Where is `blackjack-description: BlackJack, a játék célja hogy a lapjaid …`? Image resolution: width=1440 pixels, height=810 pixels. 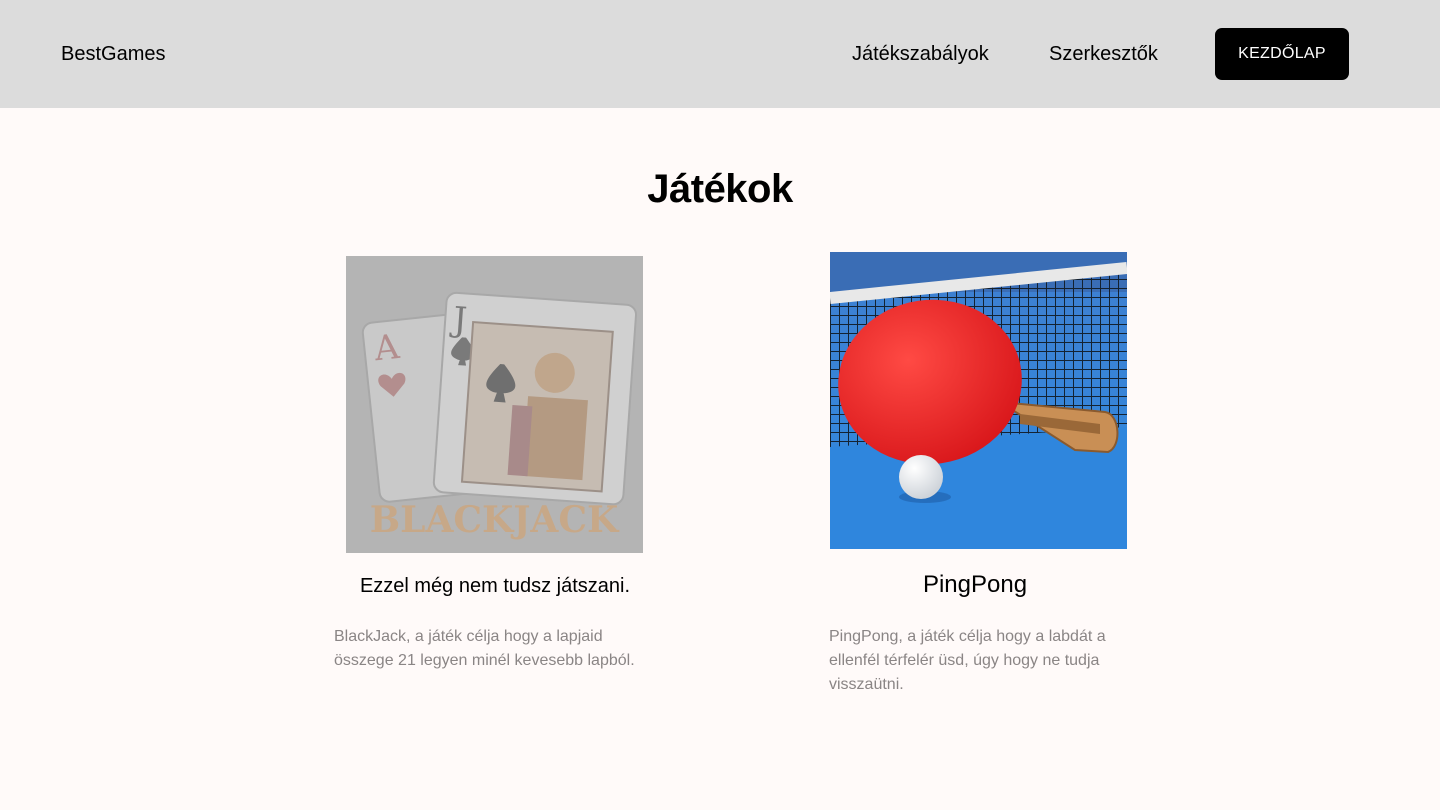 blackjack-description: BlackJack, a játék célja hogy a lapjaid … is located at coordinates (484, 648).